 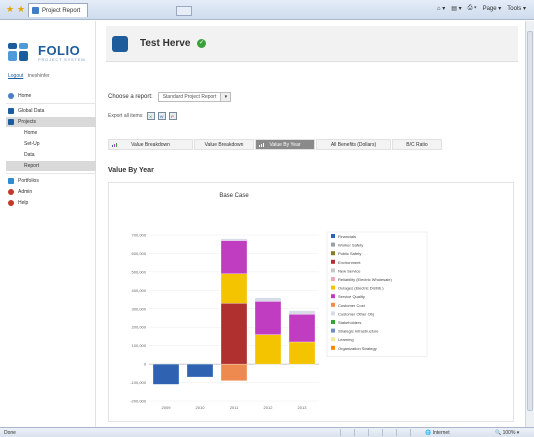 I want to click on sidebar-subitem-home: Home, so click(x=51, y=133).